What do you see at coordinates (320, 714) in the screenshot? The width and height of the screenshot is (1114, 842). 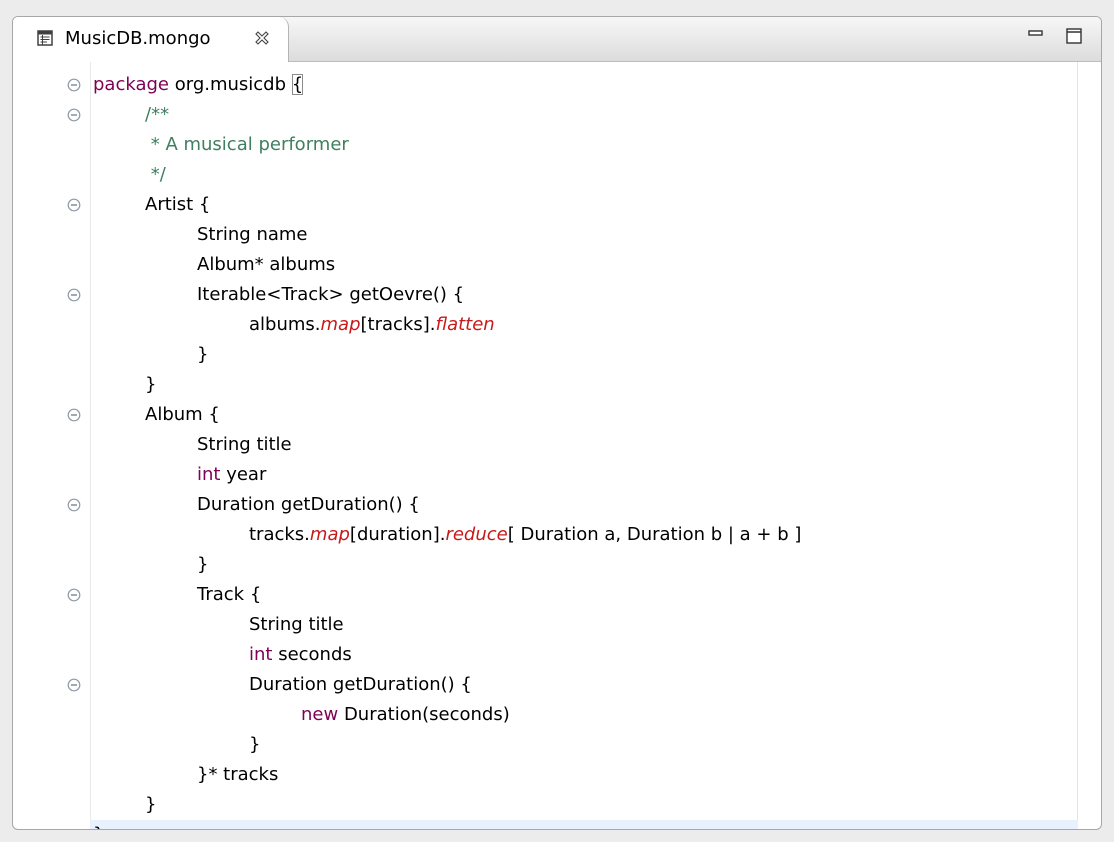 I see `code-keyword: new` at bounding box center [320, 714].